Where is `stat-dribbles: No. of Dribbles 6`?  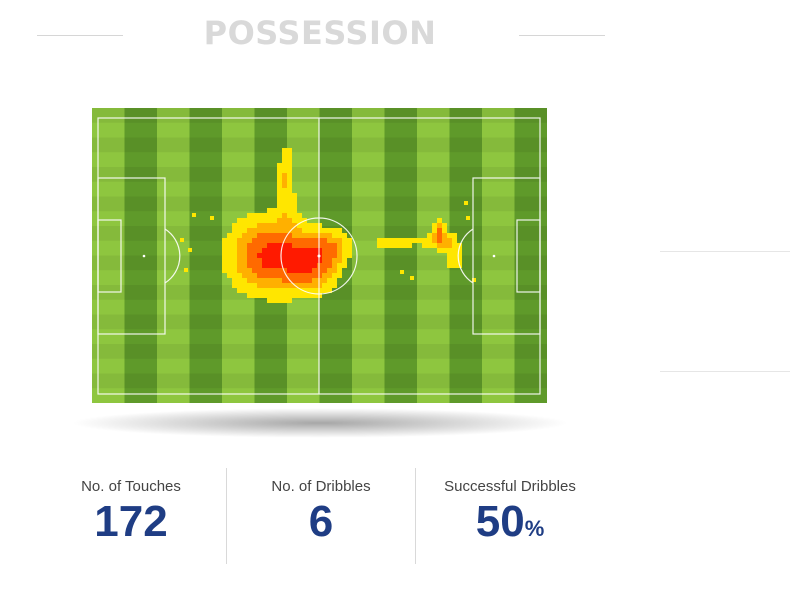 stat-dribbles: No. of Dribbles 6 is located at coordinates (321, 516).